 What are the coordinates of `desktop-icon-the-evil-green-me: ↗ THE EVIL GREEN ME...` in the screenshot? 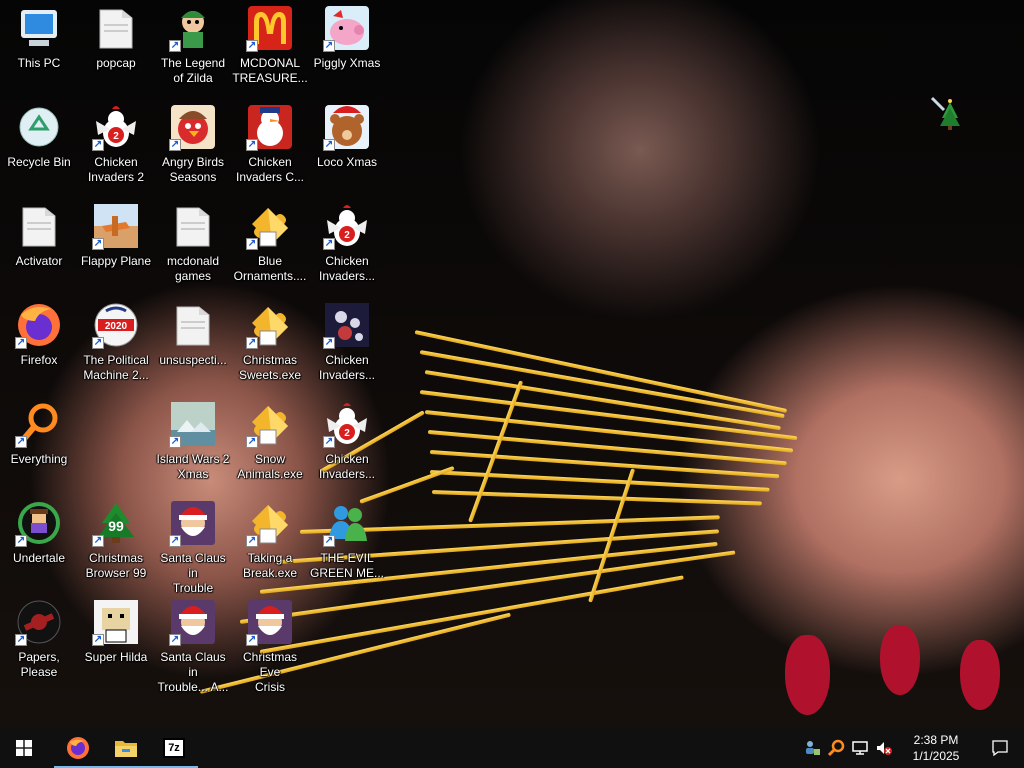 It's located at (347, 547).